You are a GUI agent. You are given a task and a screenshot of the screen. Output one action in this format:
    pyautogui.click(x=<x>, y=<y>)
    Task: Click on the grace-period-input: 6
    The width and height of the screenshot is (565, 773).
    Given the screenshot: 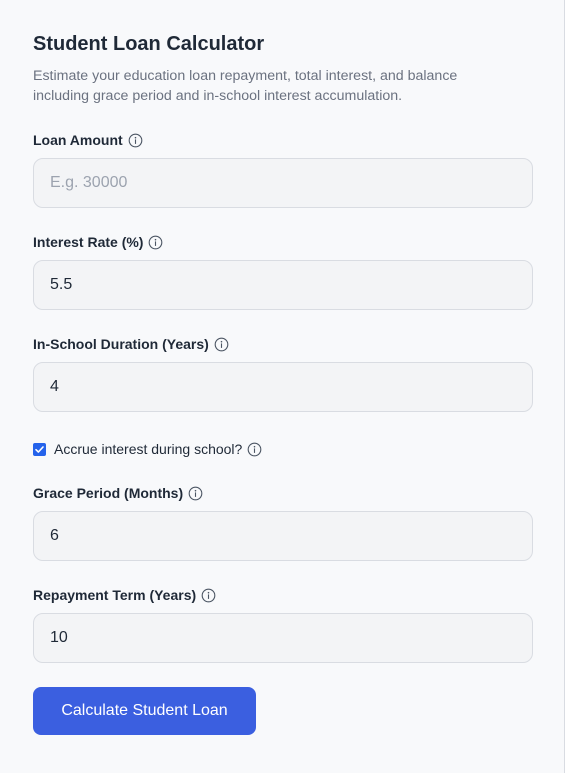 What is the action you would take?
    pyautogui.click(x=283, y=536)
    